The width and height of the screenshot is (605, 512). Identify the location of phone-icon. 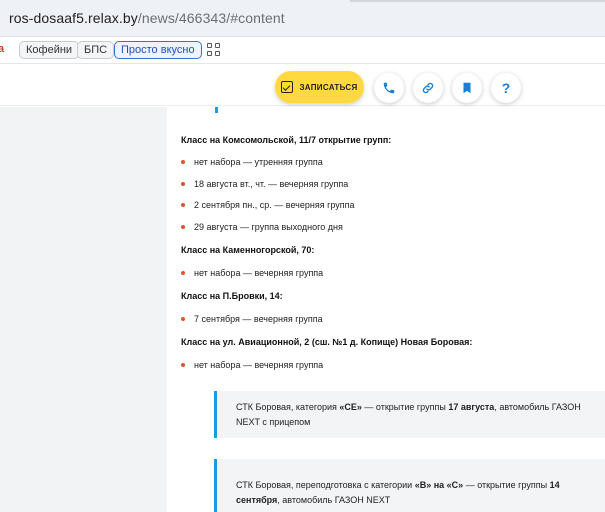
(389, 88).